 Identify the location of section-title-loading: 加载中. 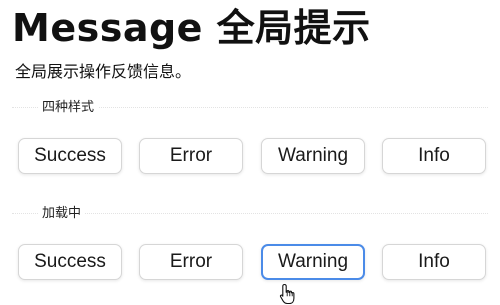
(62, 213).